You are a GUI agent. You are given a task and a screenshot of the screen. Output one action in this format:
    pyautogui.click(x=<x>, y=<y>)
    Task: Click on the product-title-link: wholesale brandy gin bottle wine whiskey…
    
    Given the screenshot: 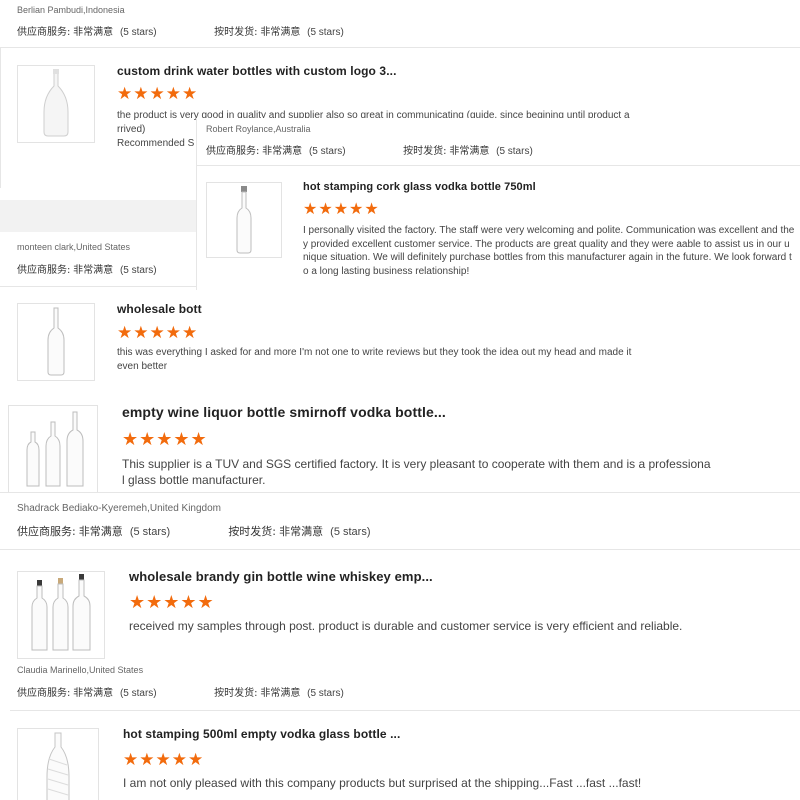 What is the action you would take?
    pyautogui.click(x=281, y=576)
    